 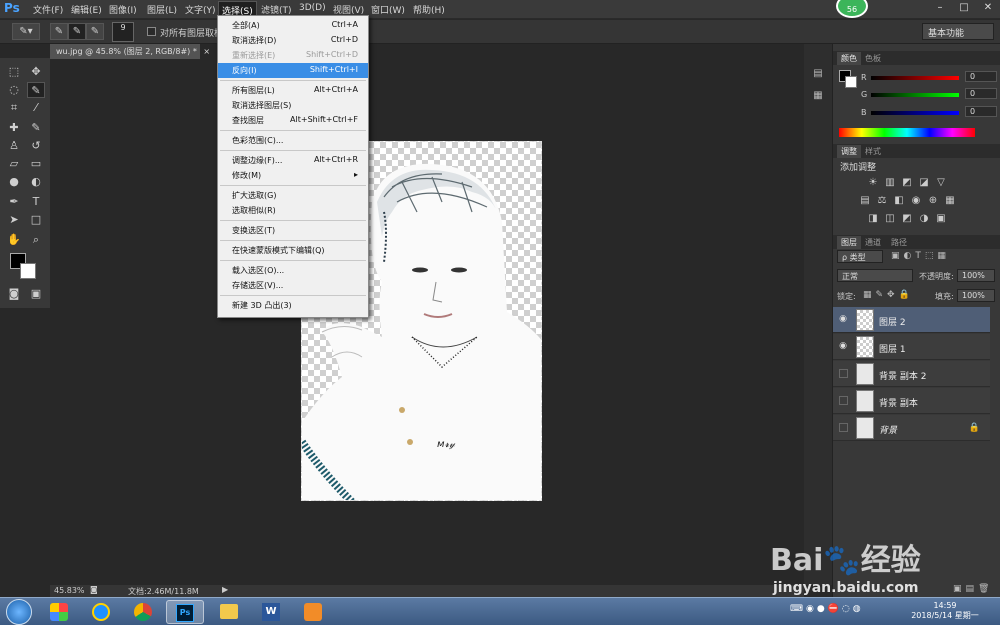 What do you see at coordinates (293, 230) in the screenshot?
I see `select-menu-item: 变换选区(T)` at bounding box center [293, 230].